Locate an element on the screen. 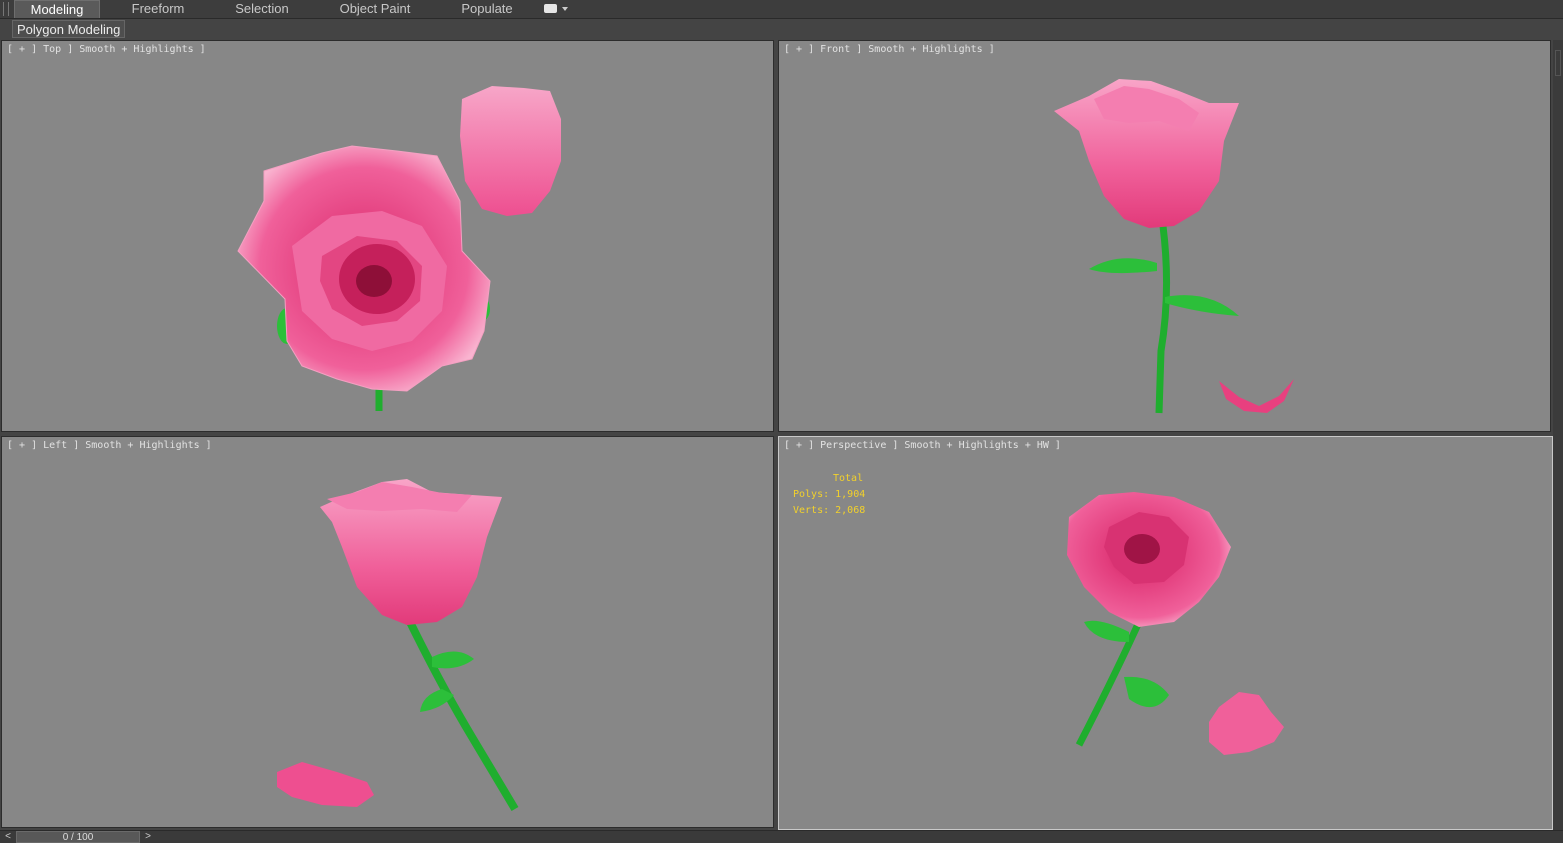 This screenshot has height=843, width=1563. ribbon-options-icon is located at coordinates (556, 9).